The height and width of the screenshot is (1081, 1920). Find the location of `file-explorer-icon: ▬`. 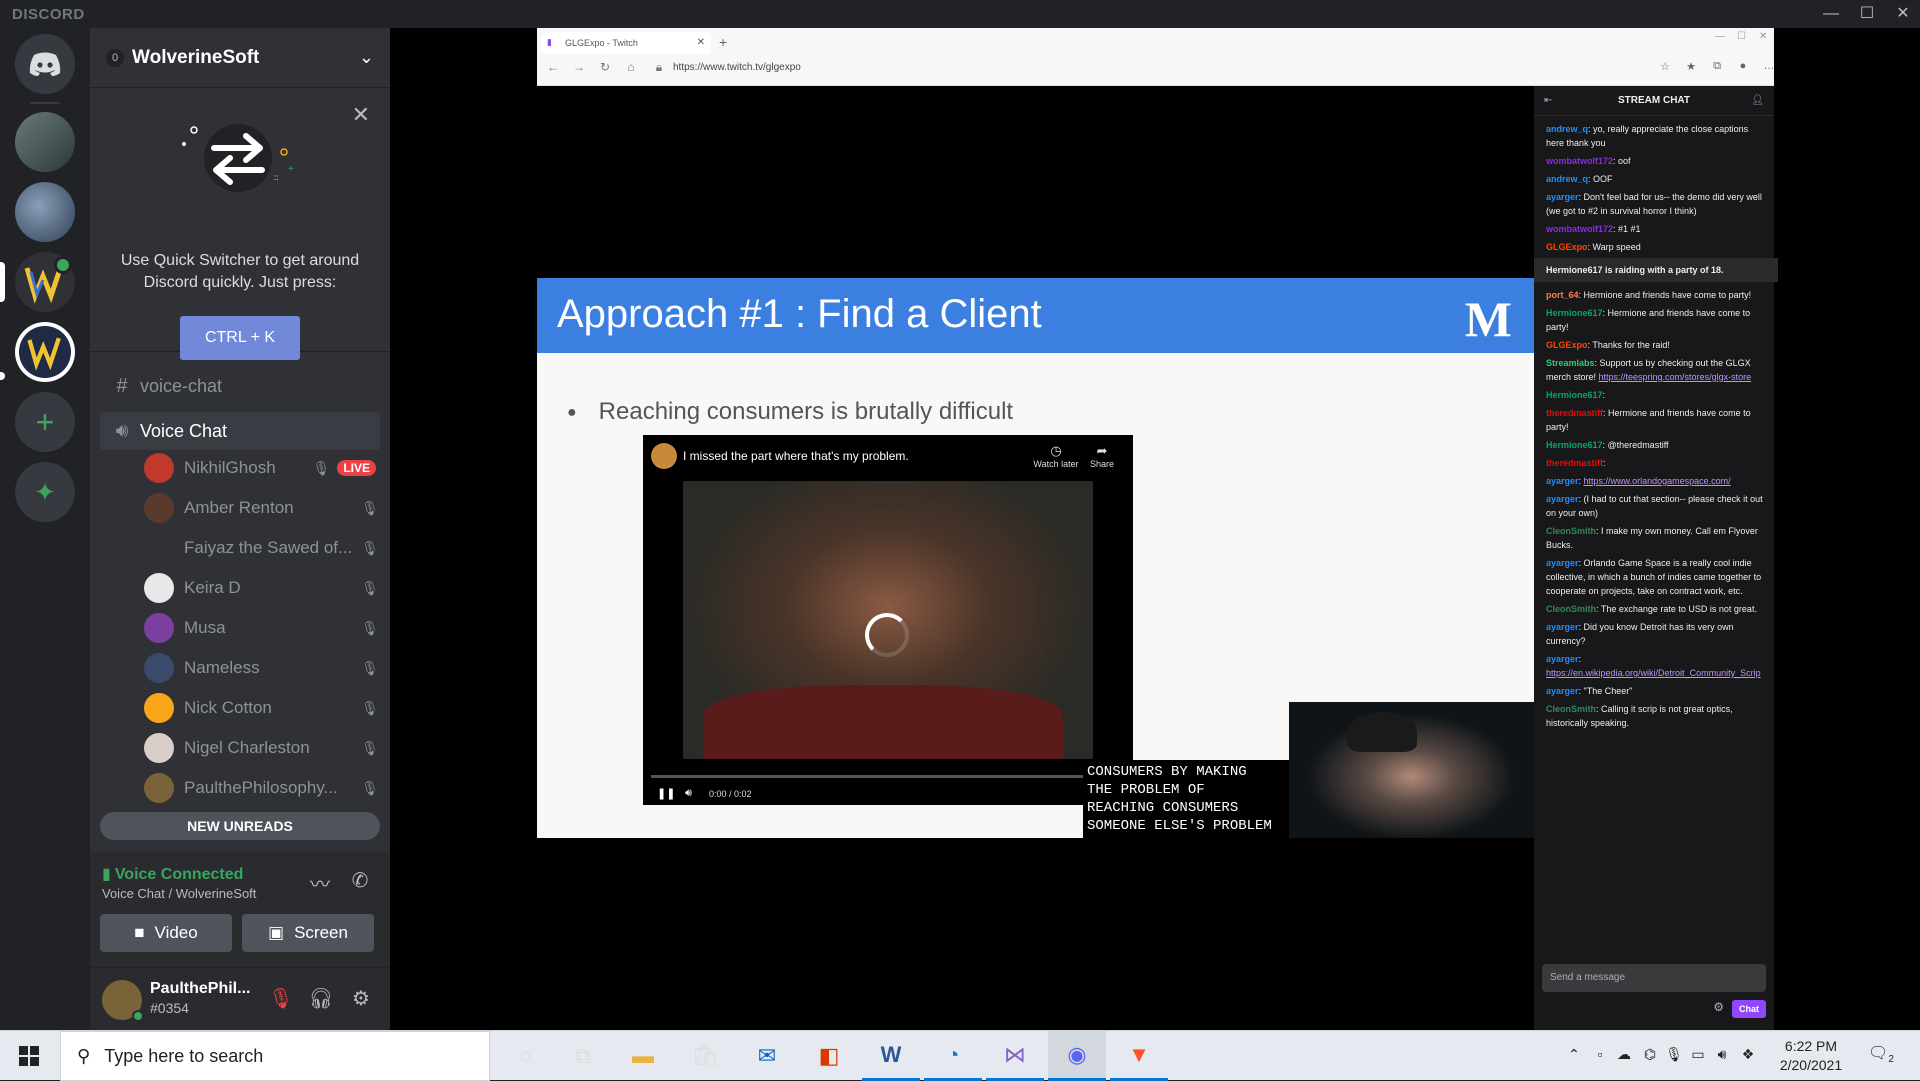

file-explorer-icon: ▬ is located at coordinates (643, 1056).